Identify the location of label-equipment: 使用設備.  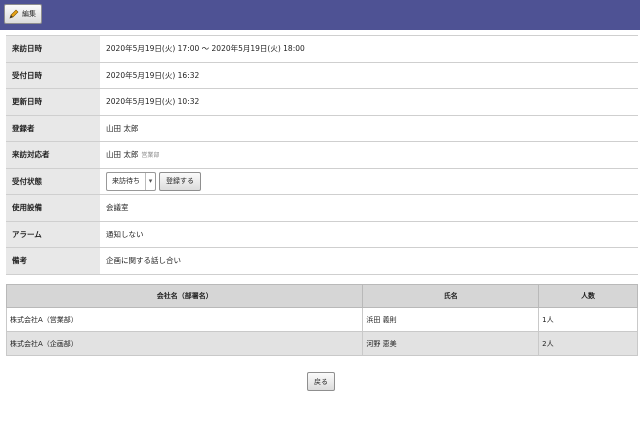
(53, 208).